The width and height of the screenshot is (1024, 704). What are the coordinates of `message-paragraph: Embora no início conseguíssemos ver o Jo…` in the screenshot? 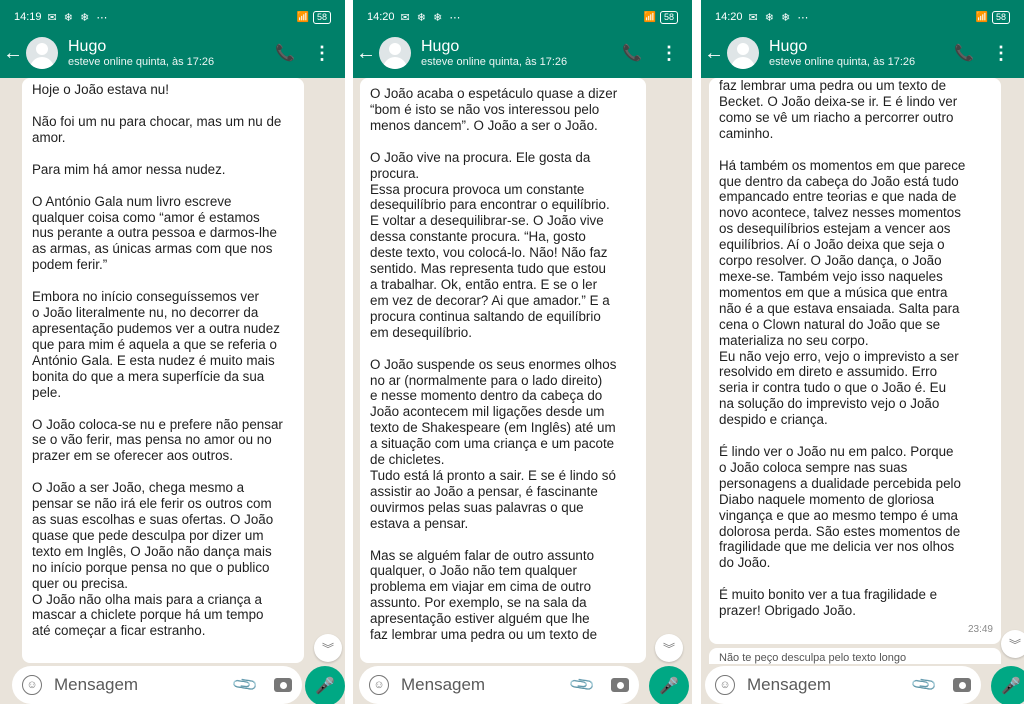 It's located at (156, 344).